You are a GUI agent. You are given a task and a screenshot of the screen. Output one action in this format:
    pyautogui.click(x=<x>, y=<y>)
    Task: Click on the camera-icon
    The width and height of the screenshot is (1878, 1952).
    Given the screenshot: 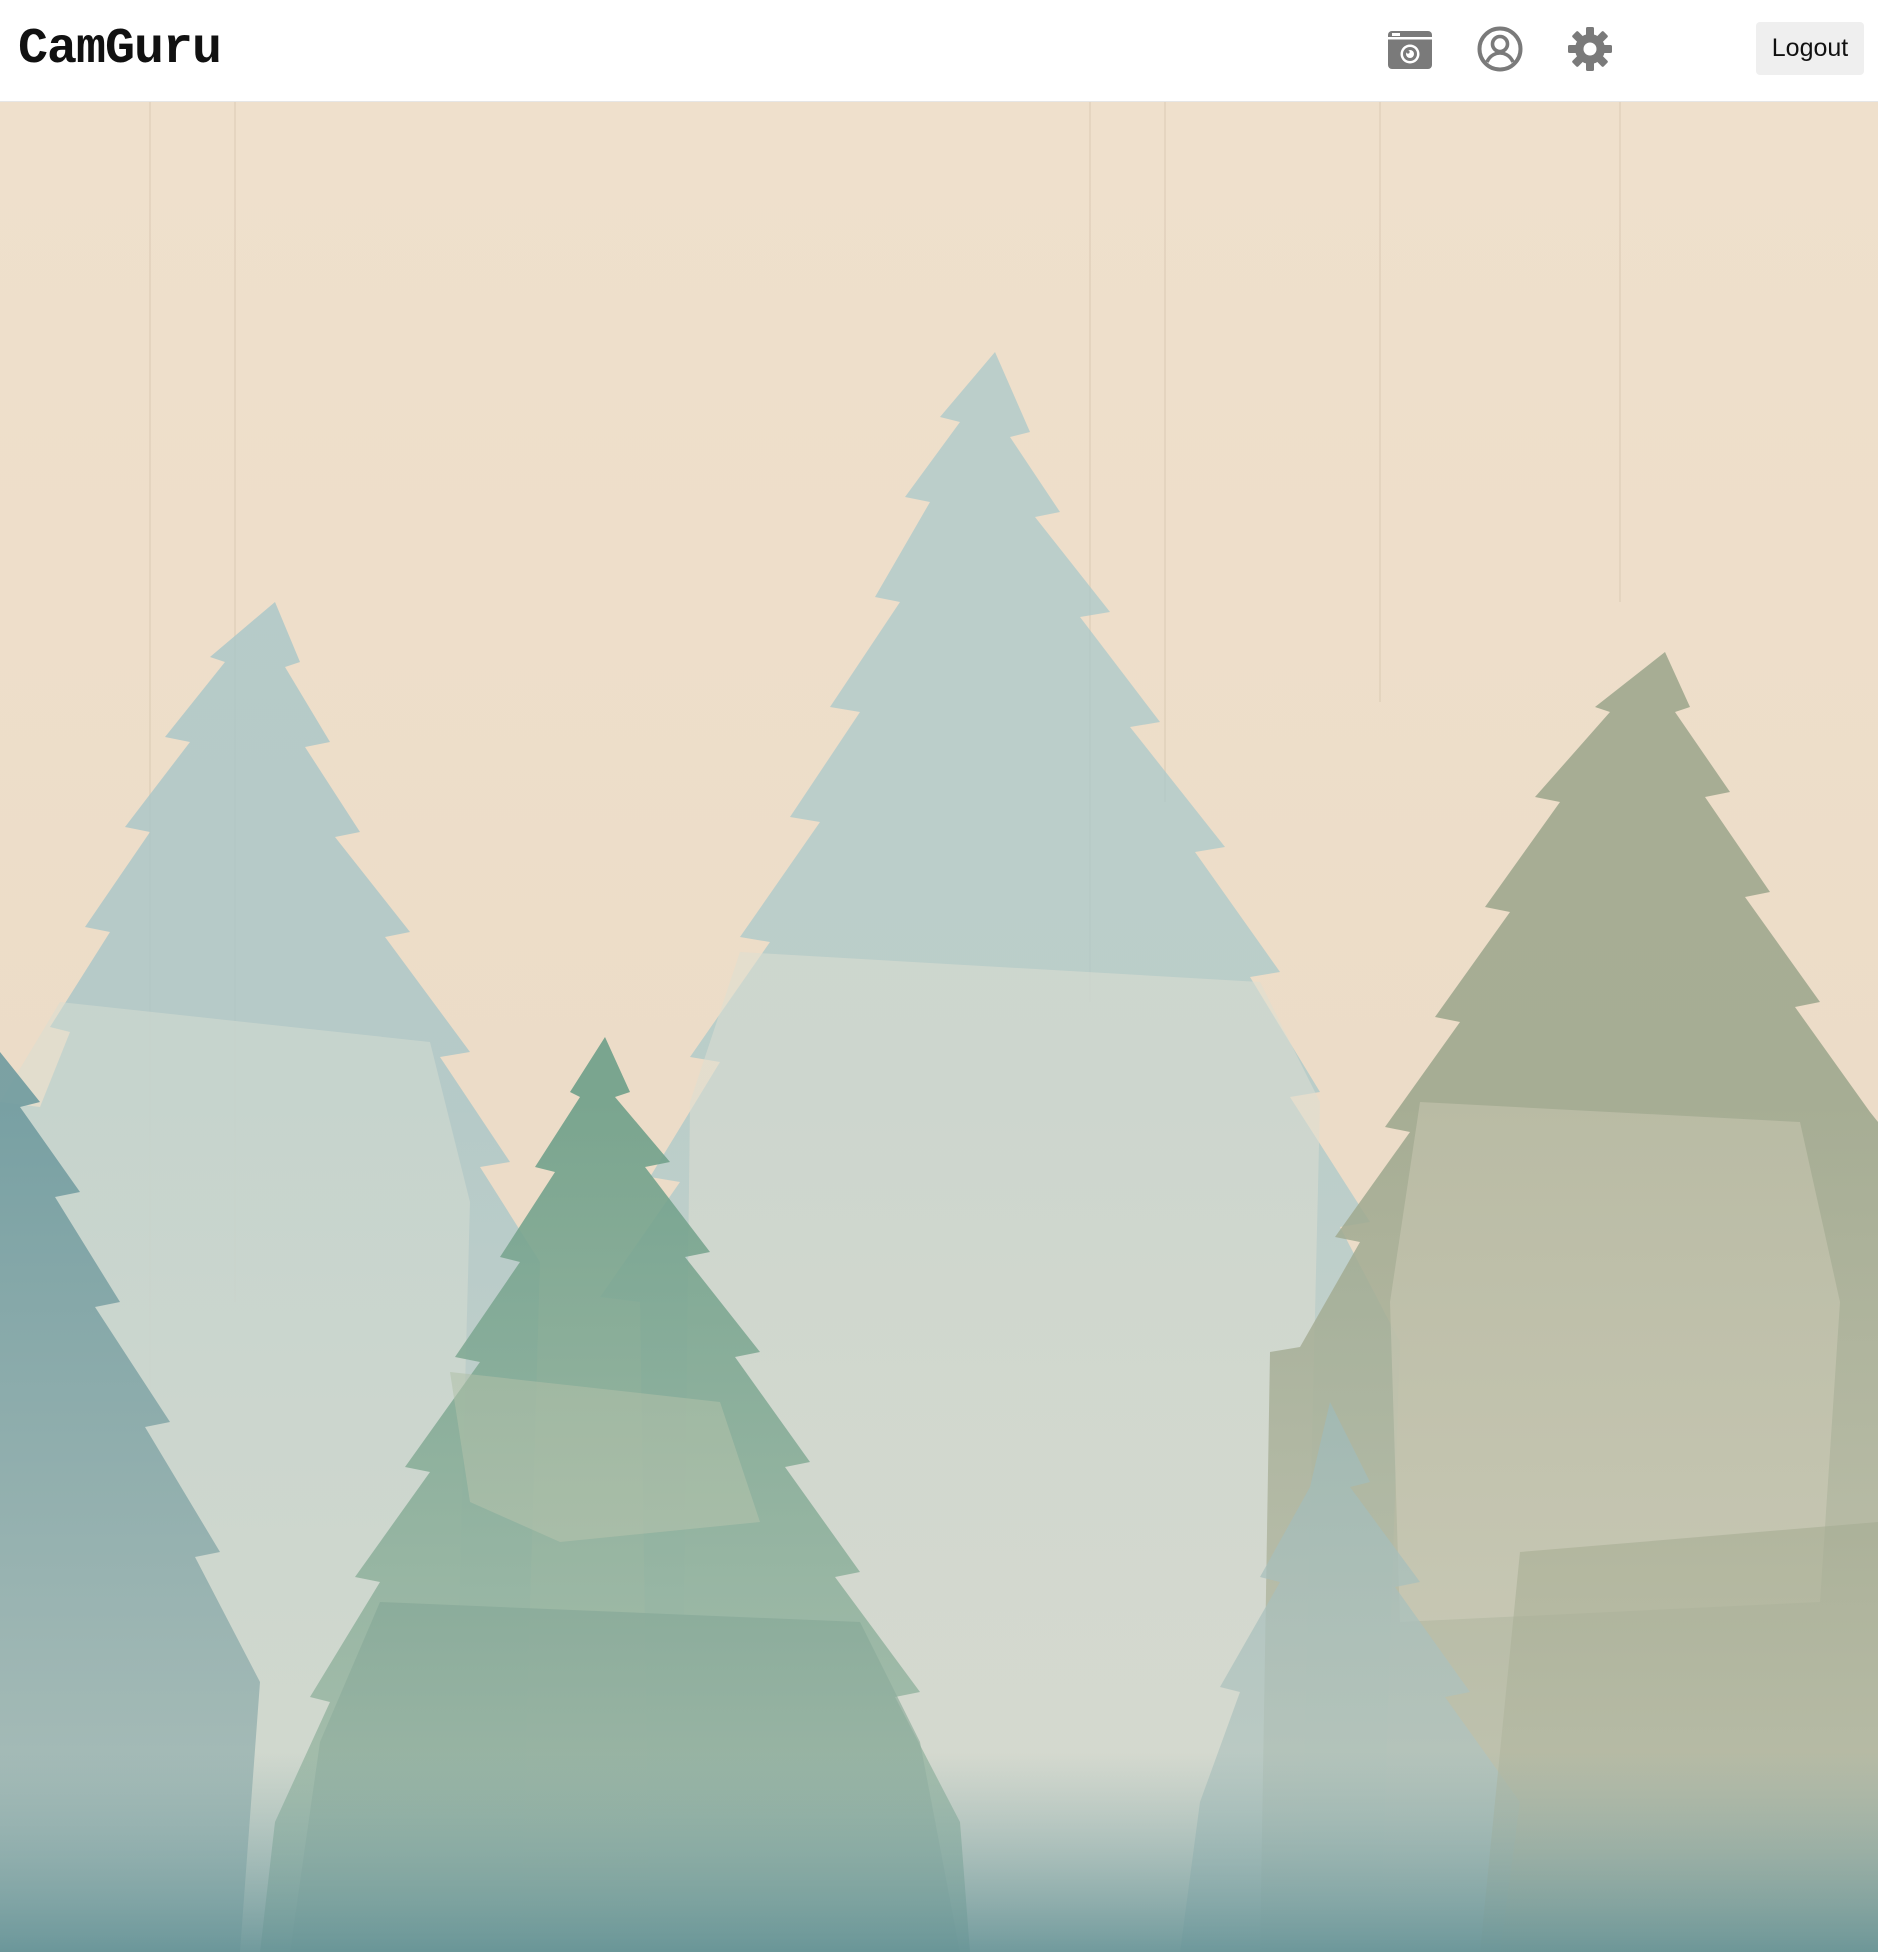 What is the action you would take?
    pyautogui.click(x=1410, y=49)
    